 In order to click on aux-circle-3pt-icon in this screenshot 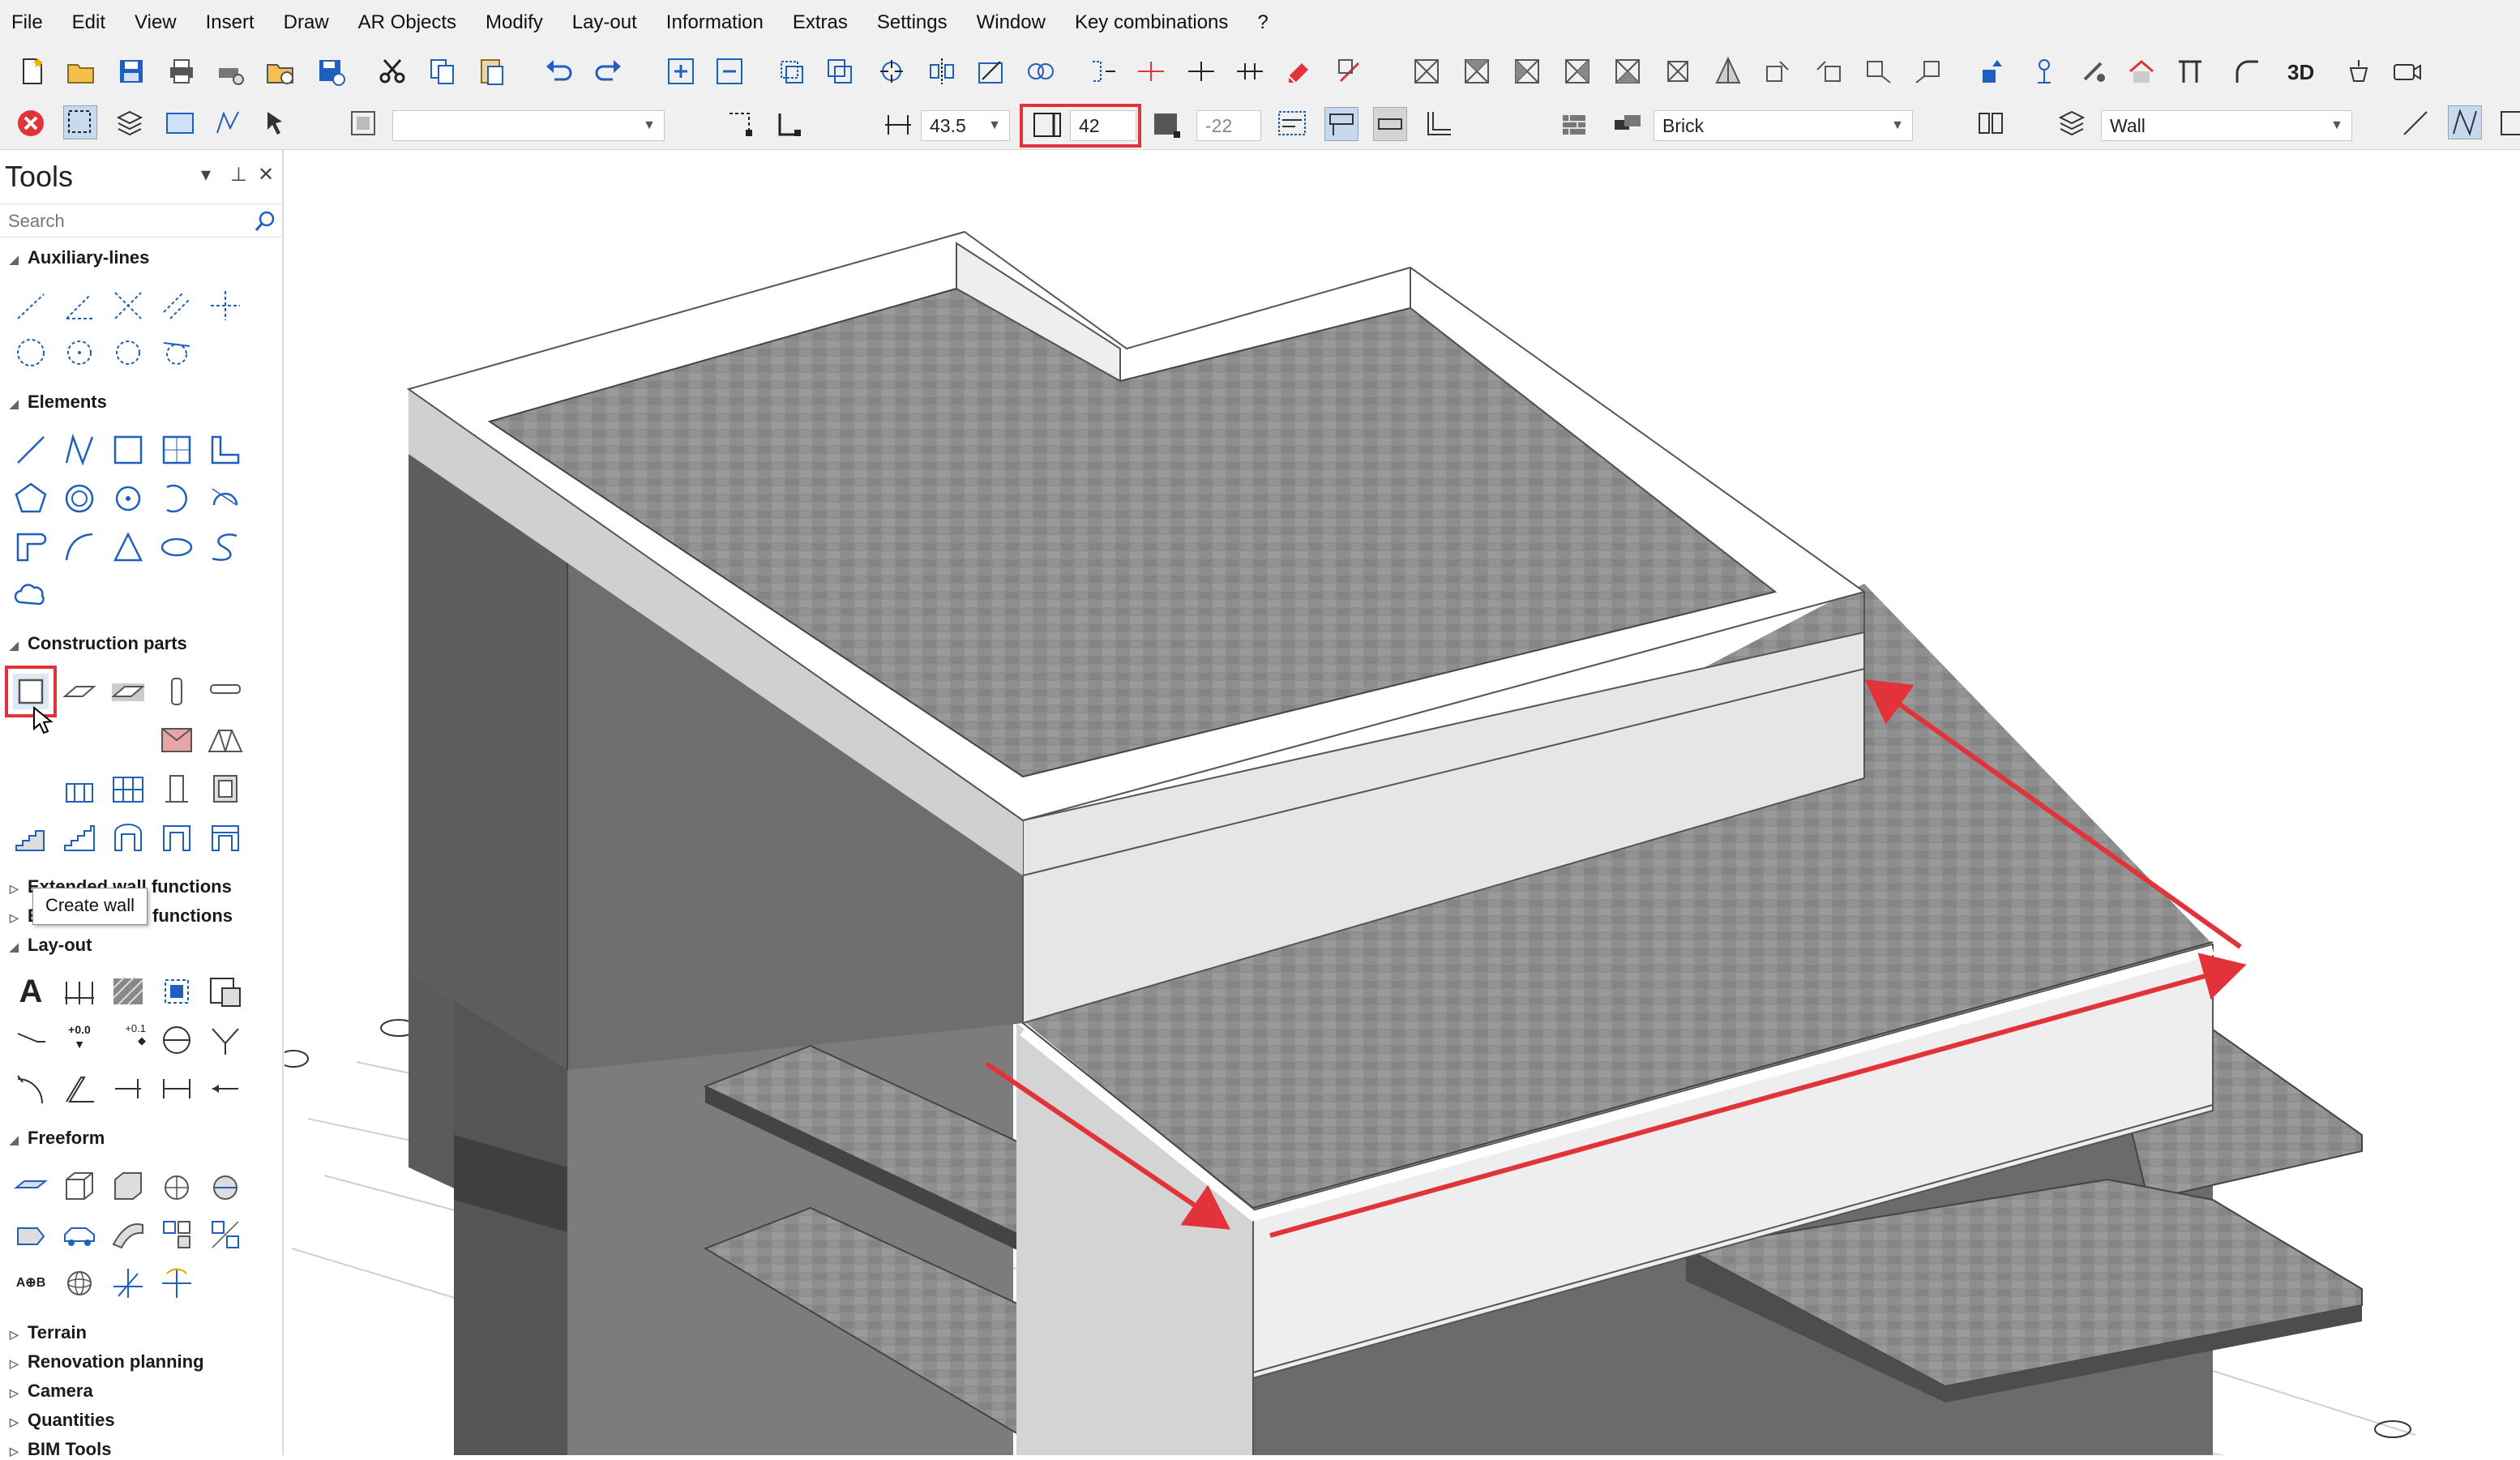, I will do `click(128, 352)`.